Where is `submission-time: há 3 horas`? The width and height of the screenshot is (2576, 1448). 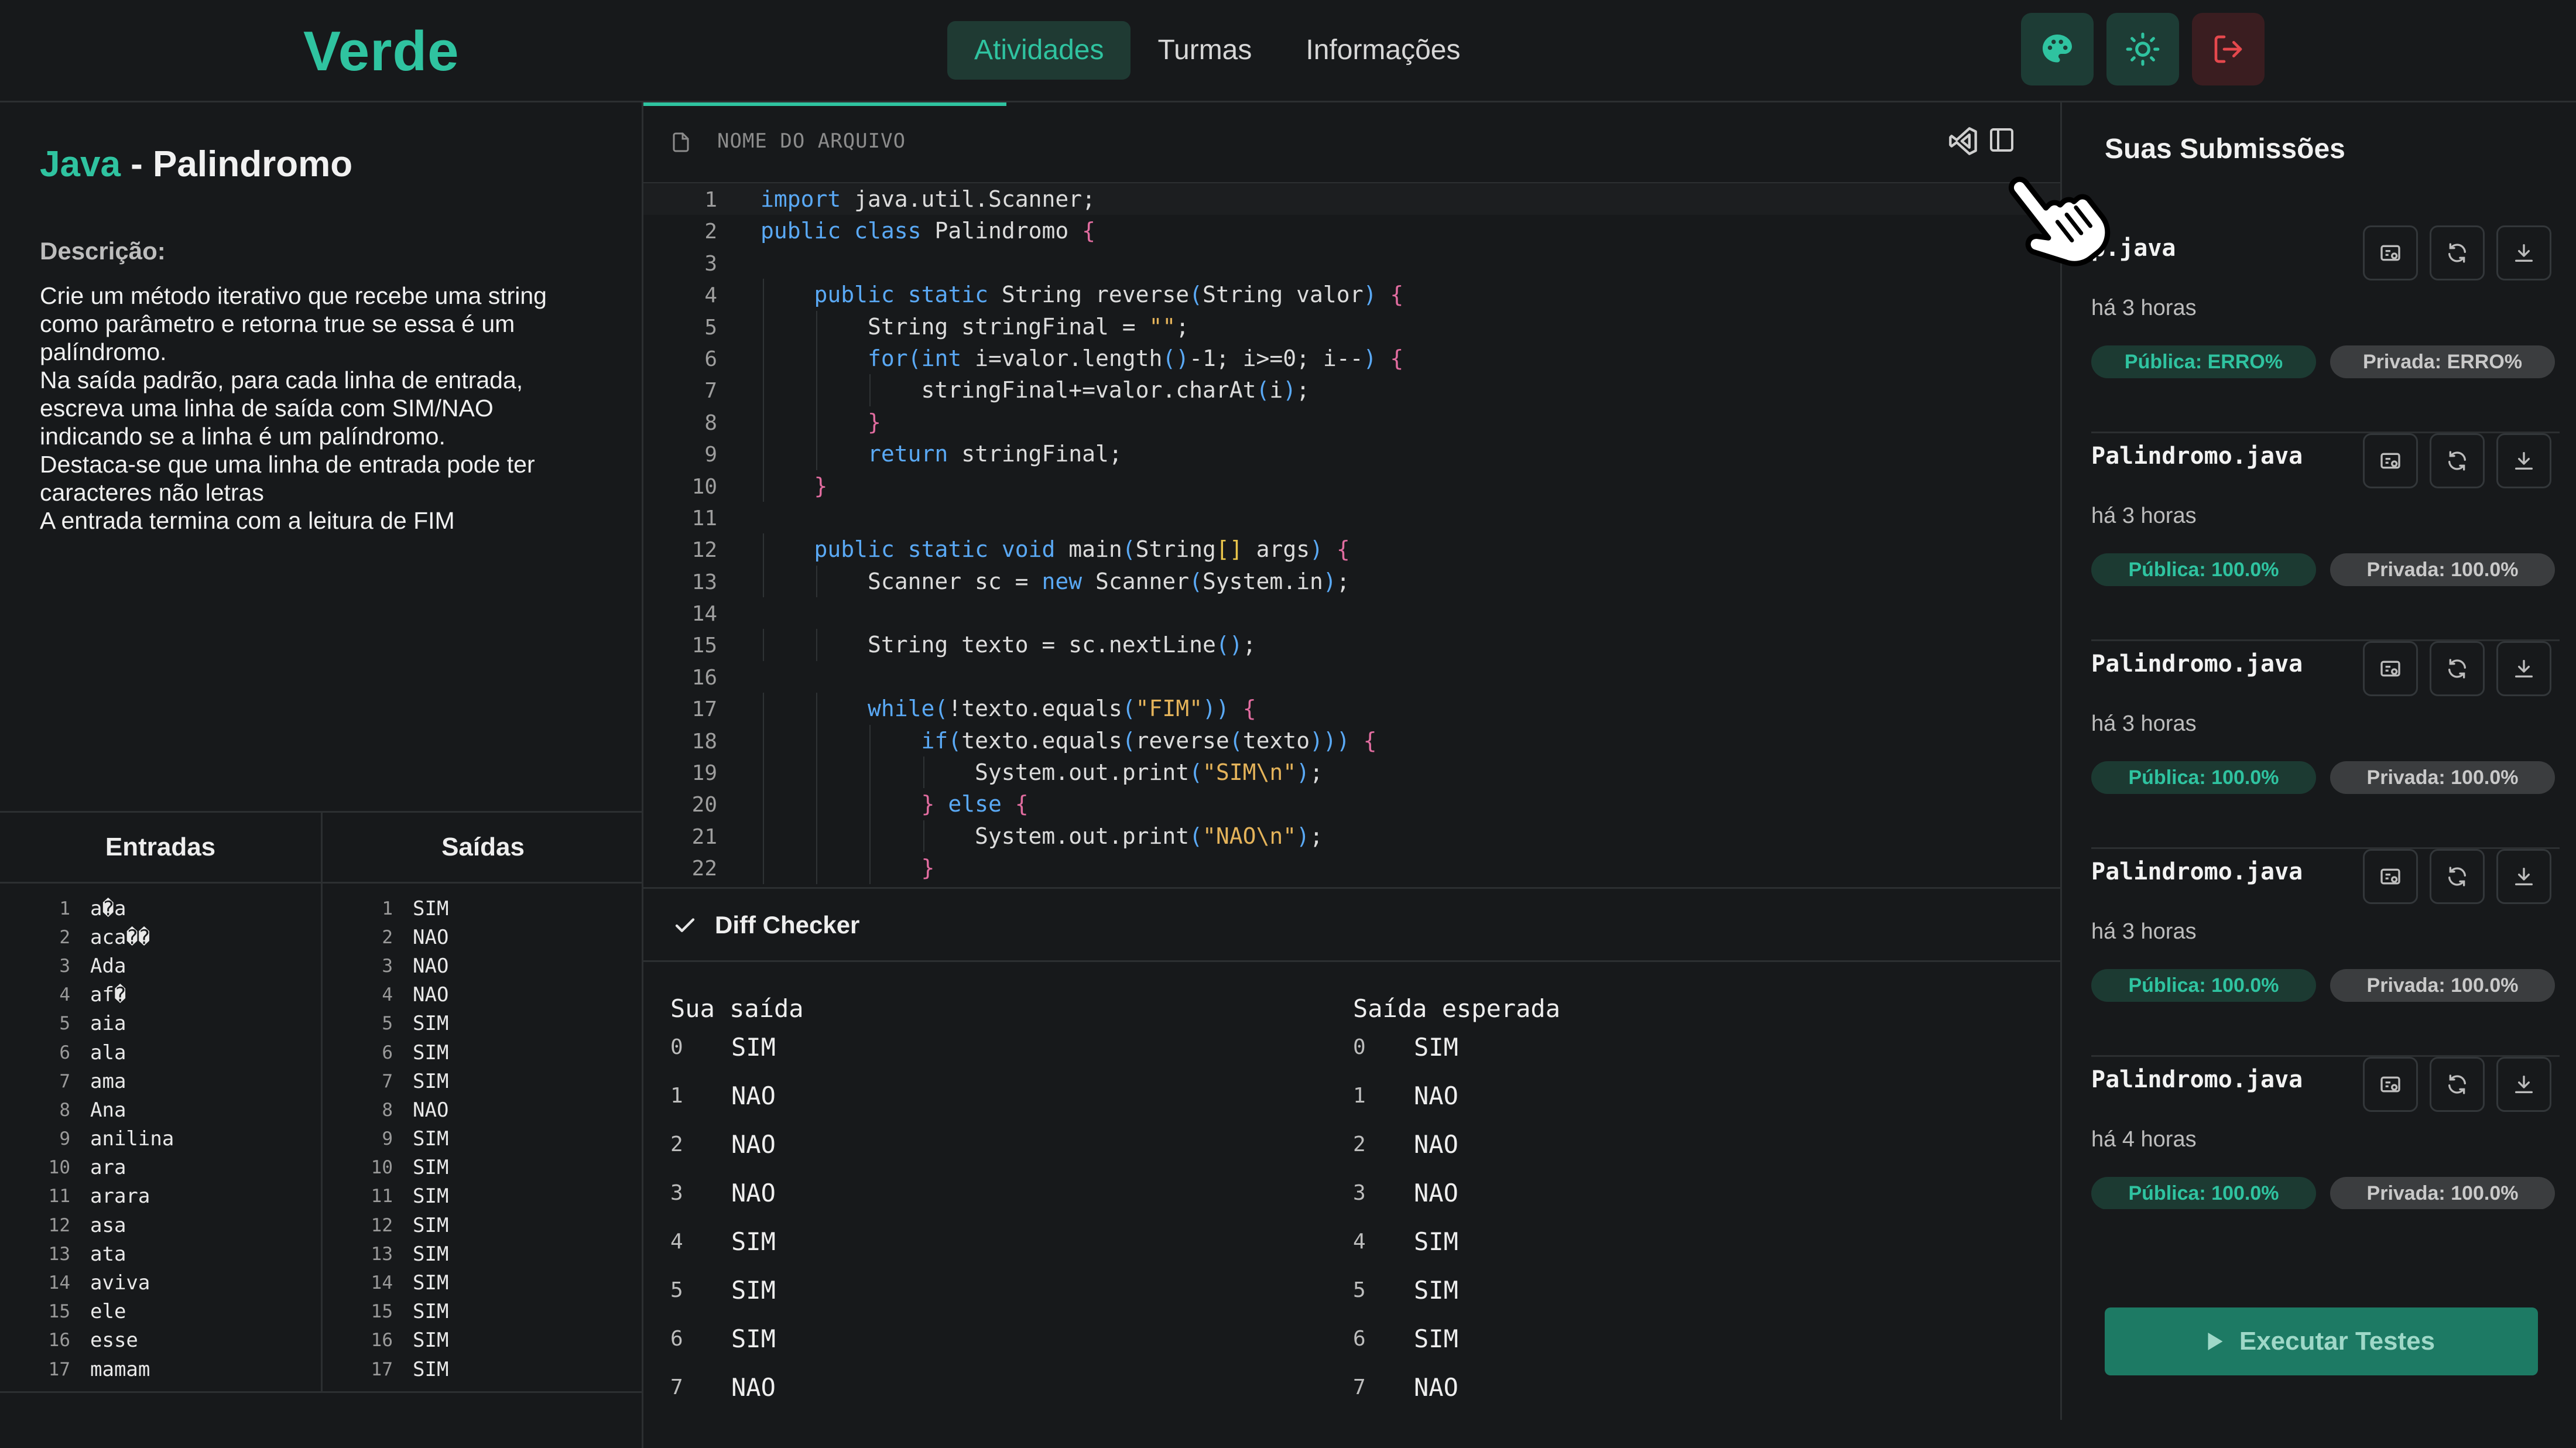
submission-time: há 3 horas is located at coordinates (2144, 723).